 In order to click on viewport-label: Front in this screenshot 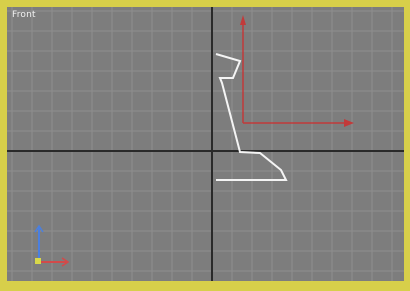, I will do `click(24, 15)`.